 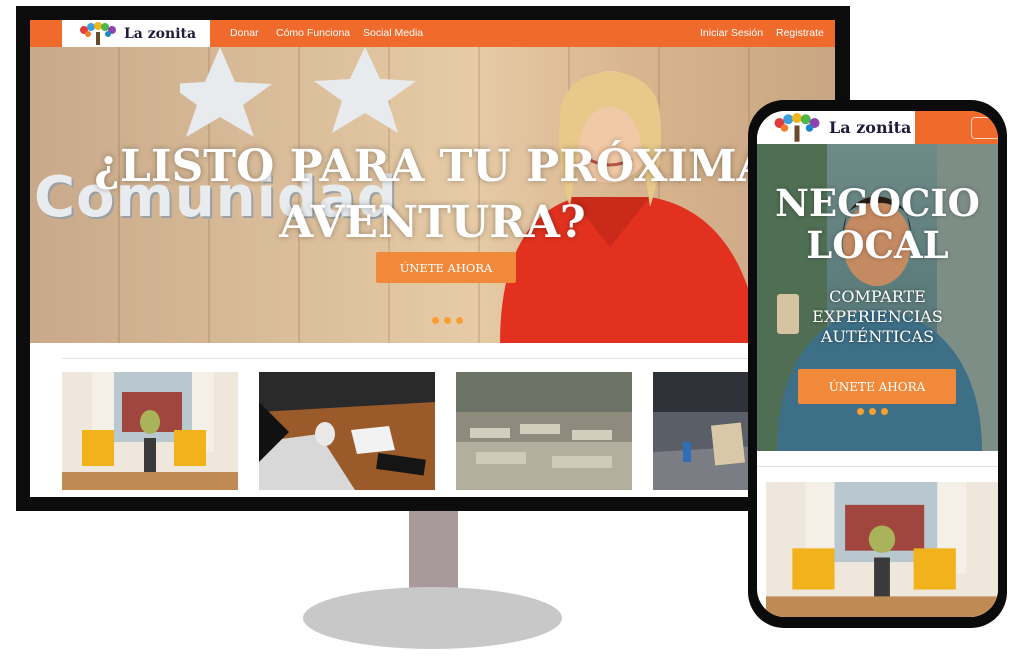 What do you see at coordinates (877, 245) in the screenshot?
I see `mobile-title-line2: LOCAL` at bounding box center [877, 245].